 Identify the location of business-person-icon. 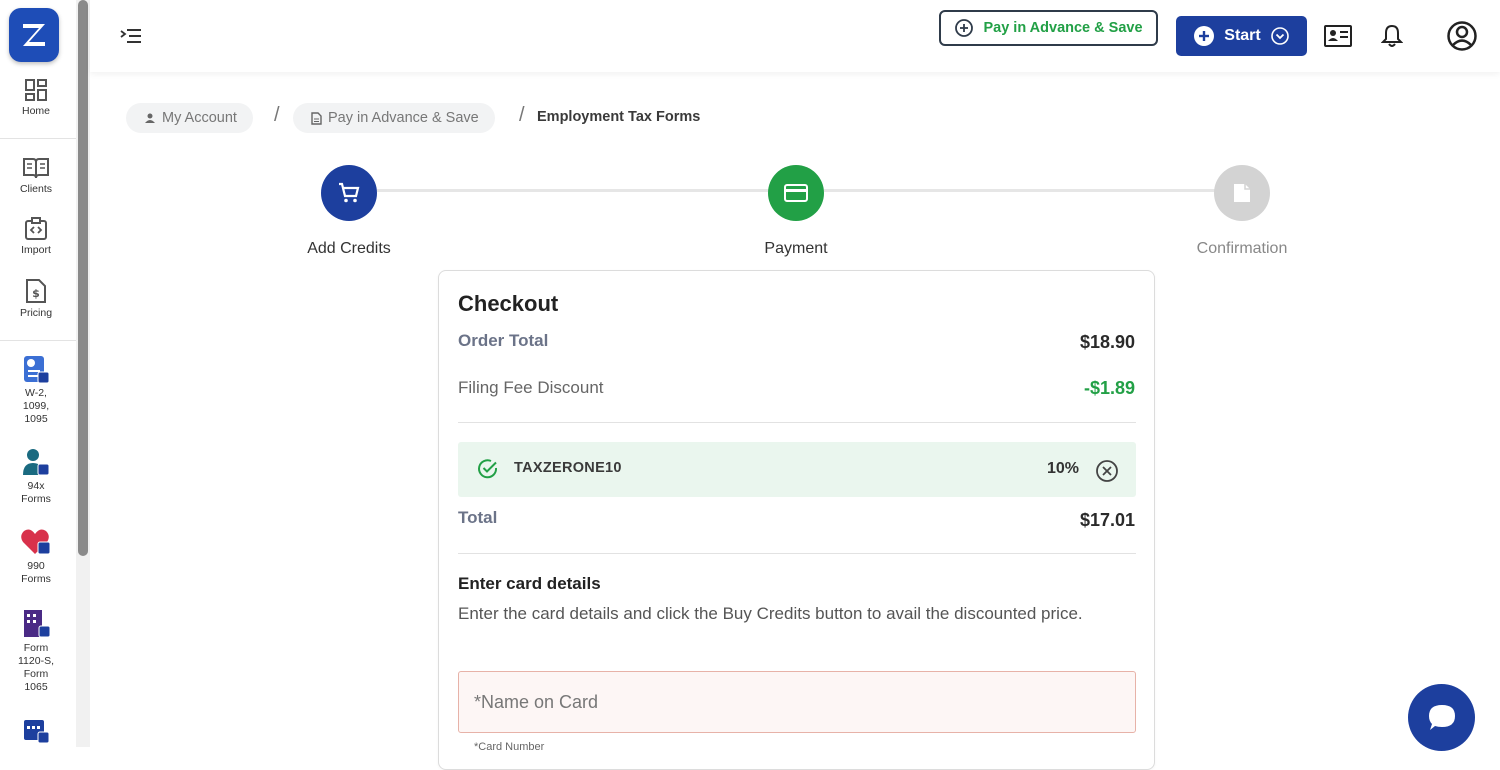
(36, 462).